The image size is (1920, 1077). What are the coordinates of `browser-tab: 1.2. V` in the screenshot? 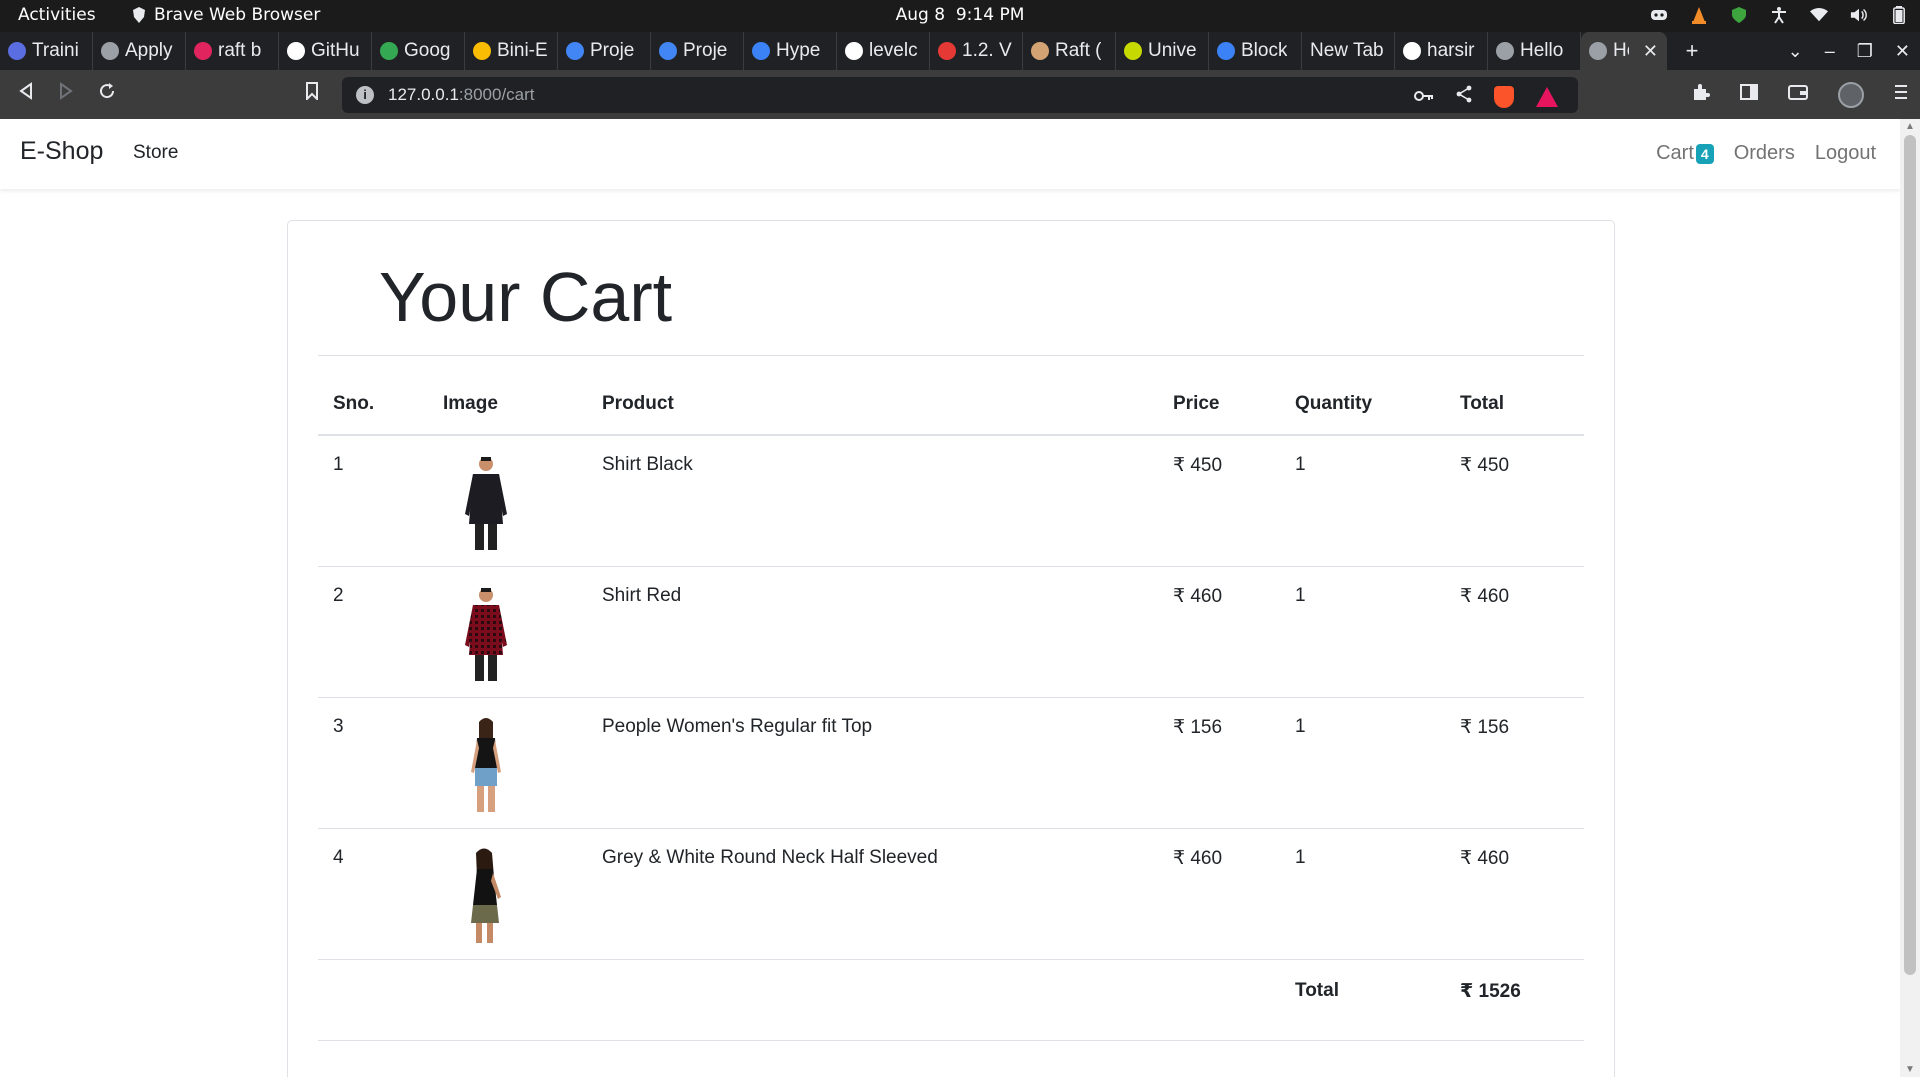 It's located at (976, 51).